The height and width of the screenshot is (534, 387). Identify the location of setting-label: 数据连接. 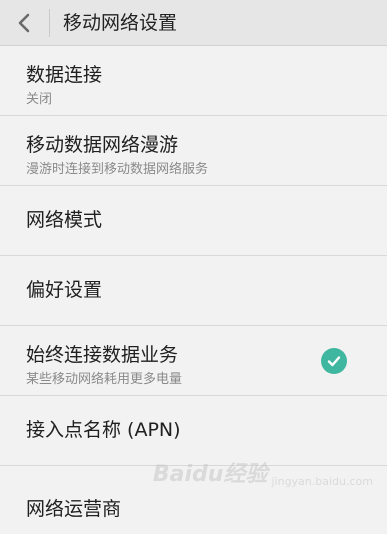
(64, 75).